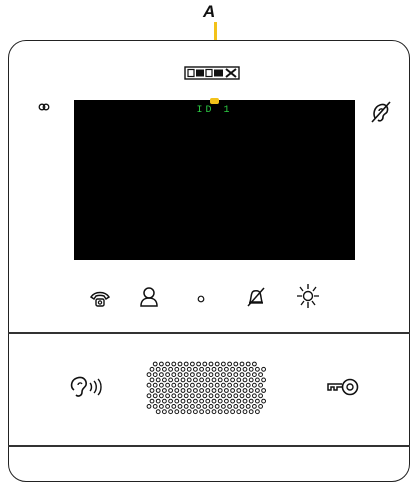 The image size is (412, 485). Describe the element at coordinates (209, 333) in the screenshot. I see `panel-divider-upper` at that location.